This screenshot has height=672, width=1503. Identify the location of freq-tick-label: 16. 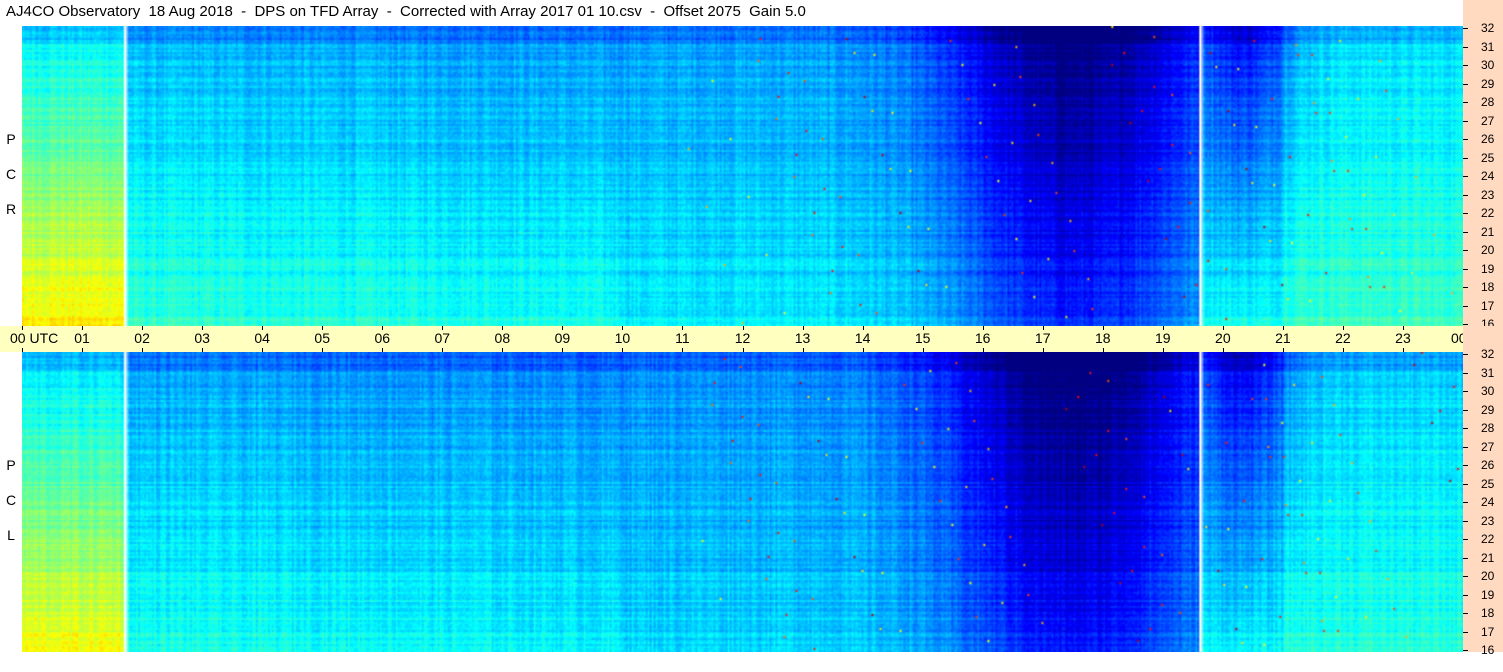
(1488, 650).